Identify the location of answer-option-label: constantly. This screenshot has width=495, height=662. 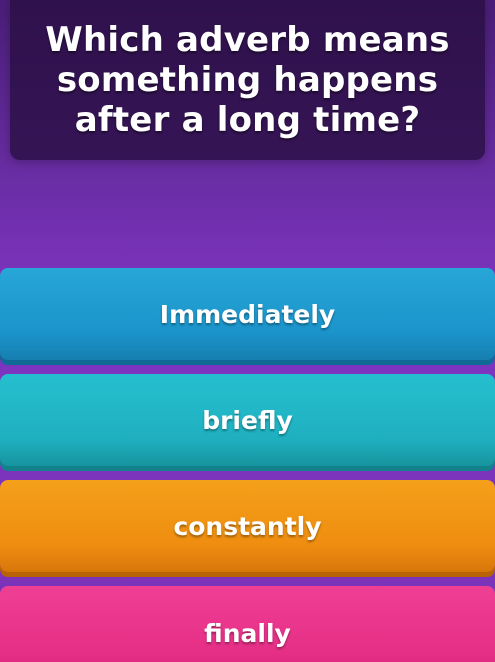
(247, 526).